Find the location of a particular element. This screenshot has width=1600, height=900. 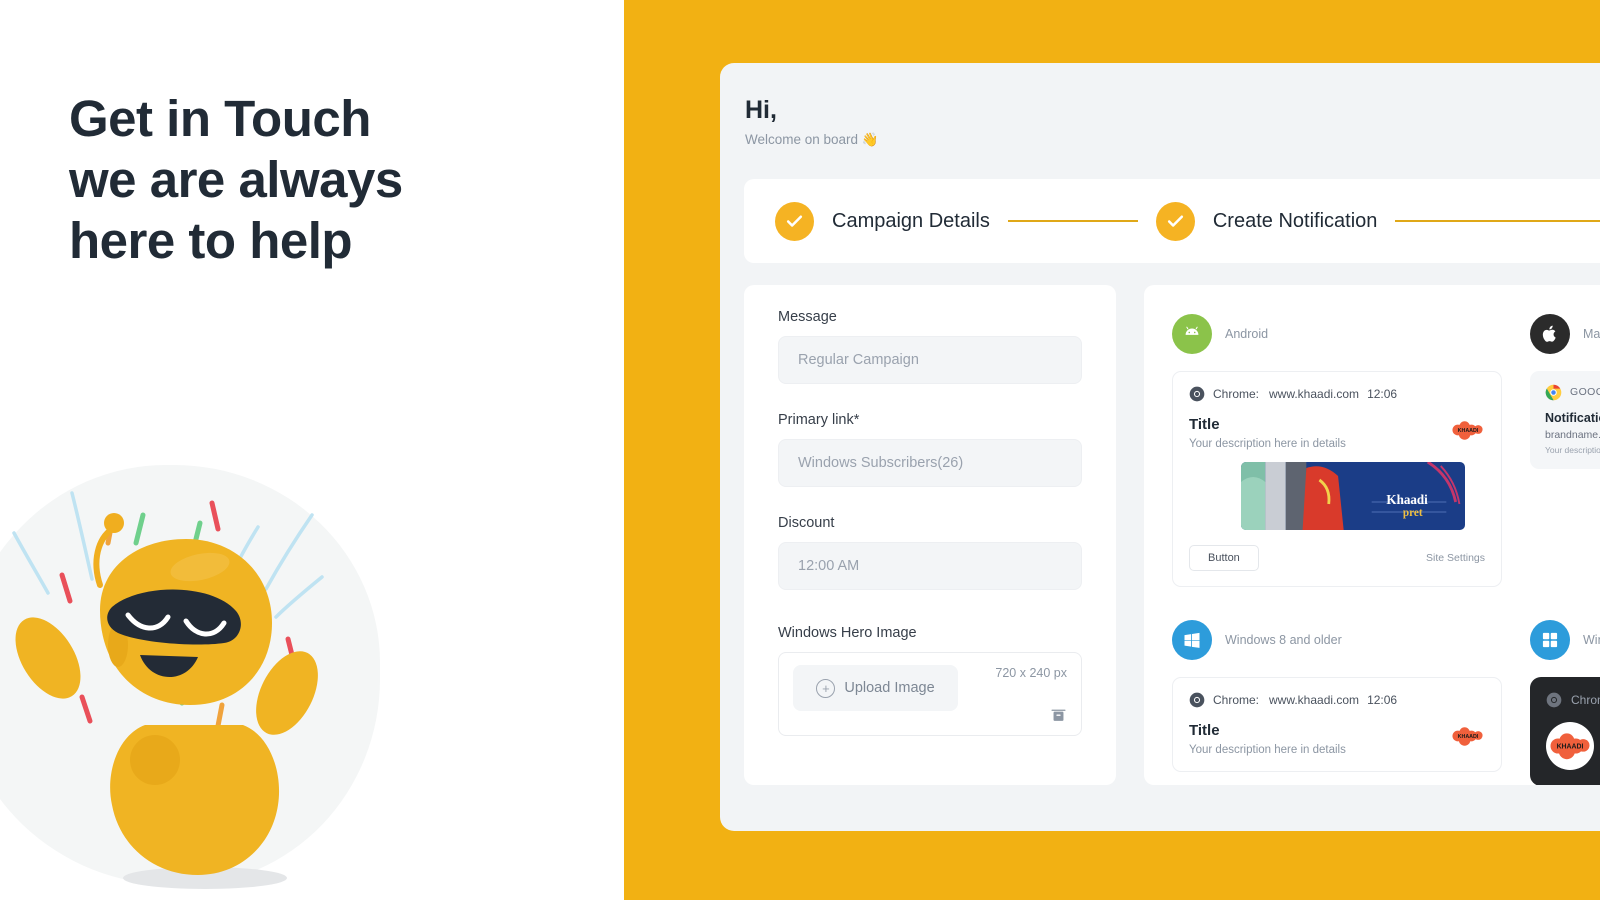

page-title: Get in Touch we are always here to help is located at coordinates (304, 179).